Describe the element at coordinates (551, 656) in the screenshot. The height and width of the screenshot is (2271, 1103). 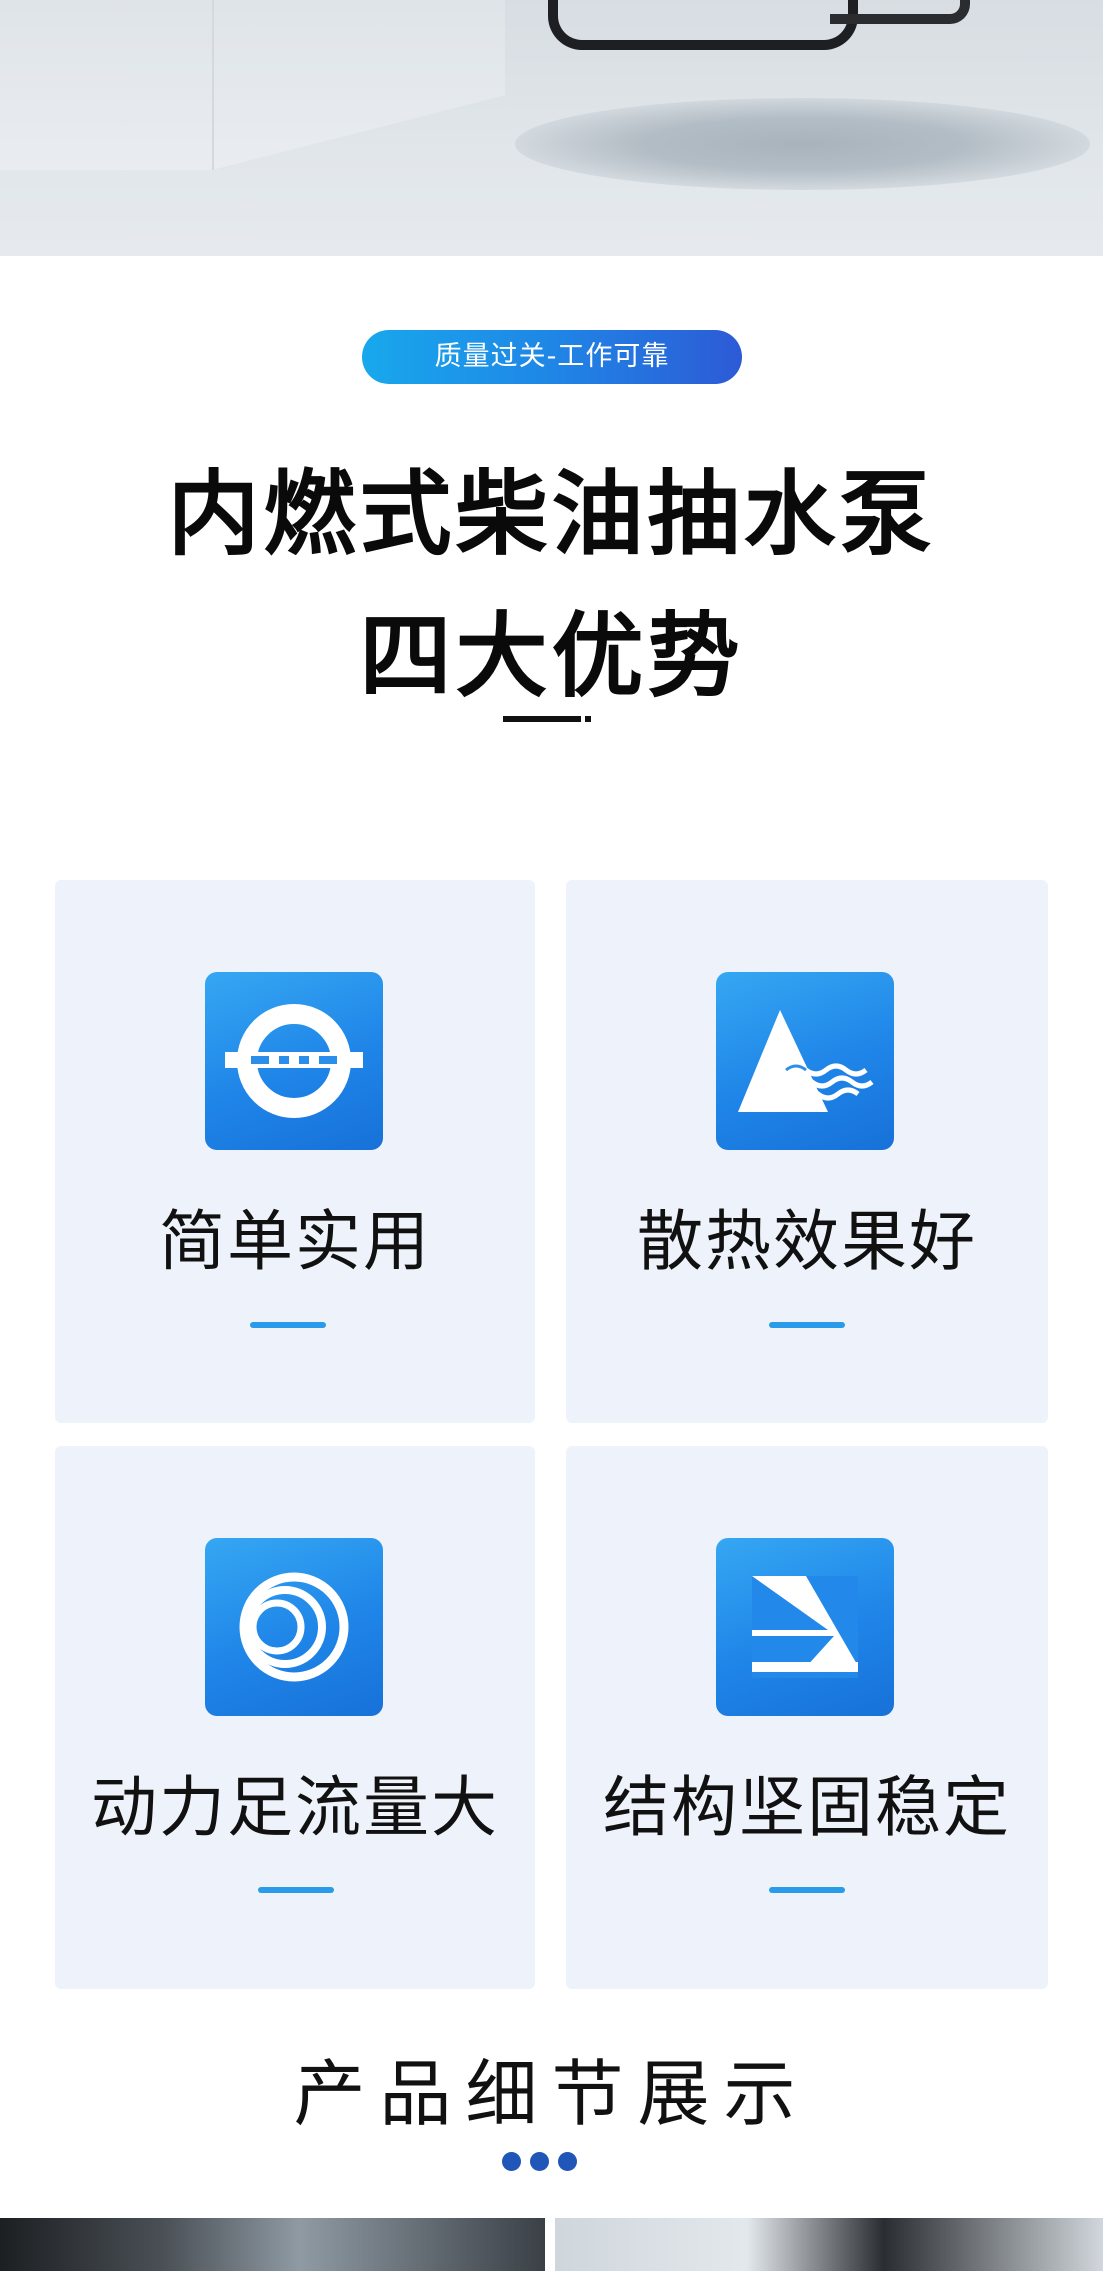
I see `headline-line2: 四大优势` at that location.